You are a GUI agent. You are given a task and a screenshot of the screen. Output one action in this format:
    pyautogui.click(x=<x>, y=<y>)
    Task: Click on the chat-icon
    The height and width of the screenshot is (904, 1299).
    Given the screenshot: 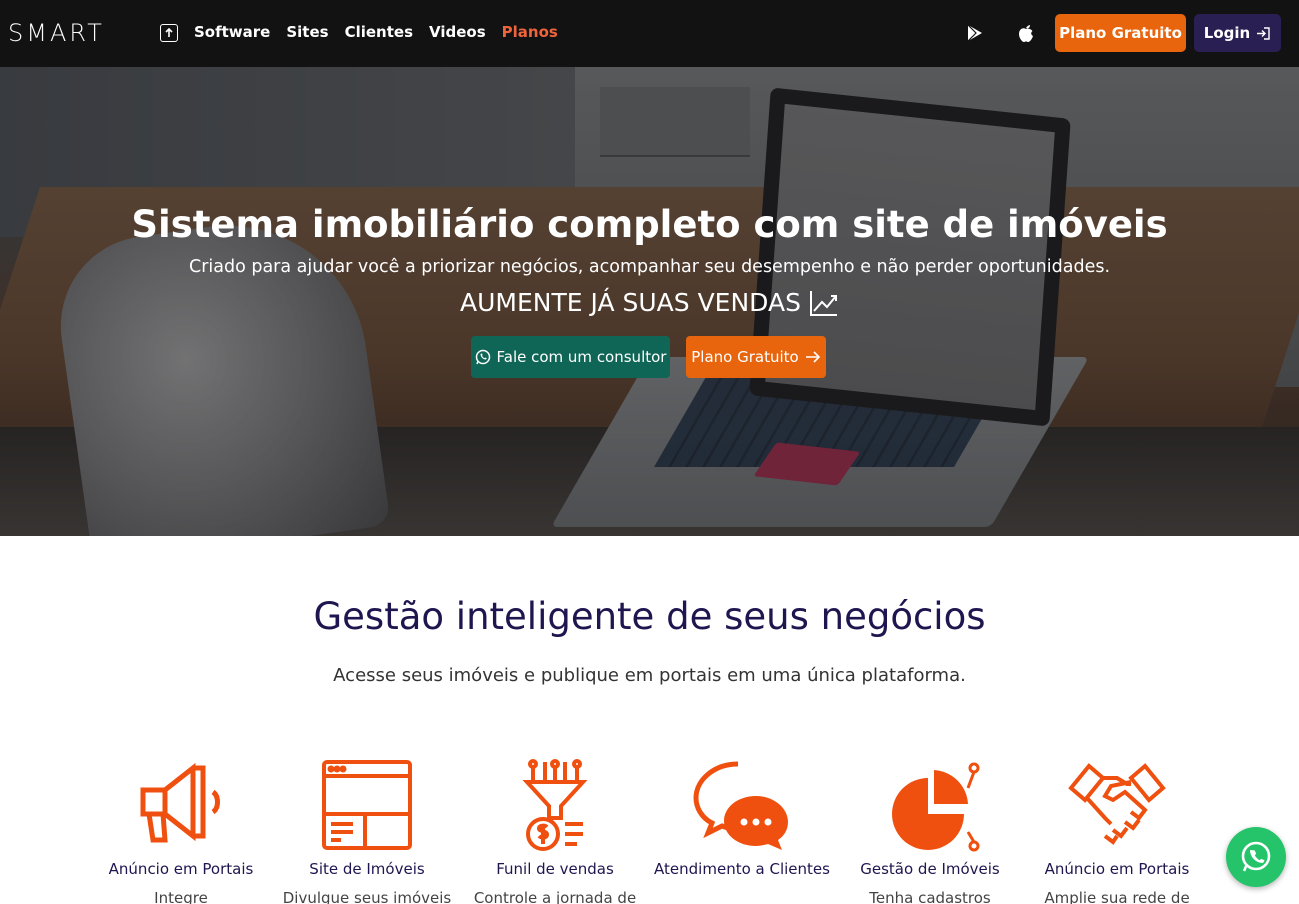 What is the action you would take?
    pyautogui.click(x=742, y=806)
    